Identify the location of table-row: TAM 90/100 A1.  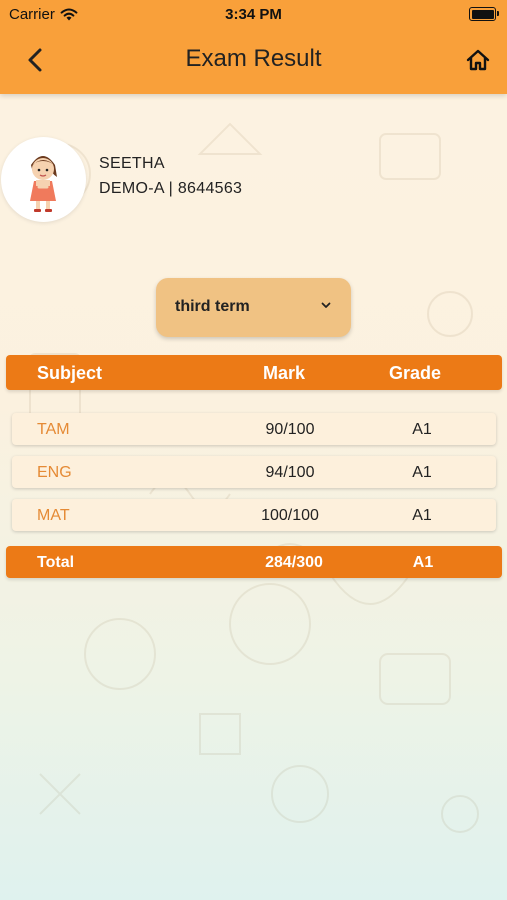
(254, 429).